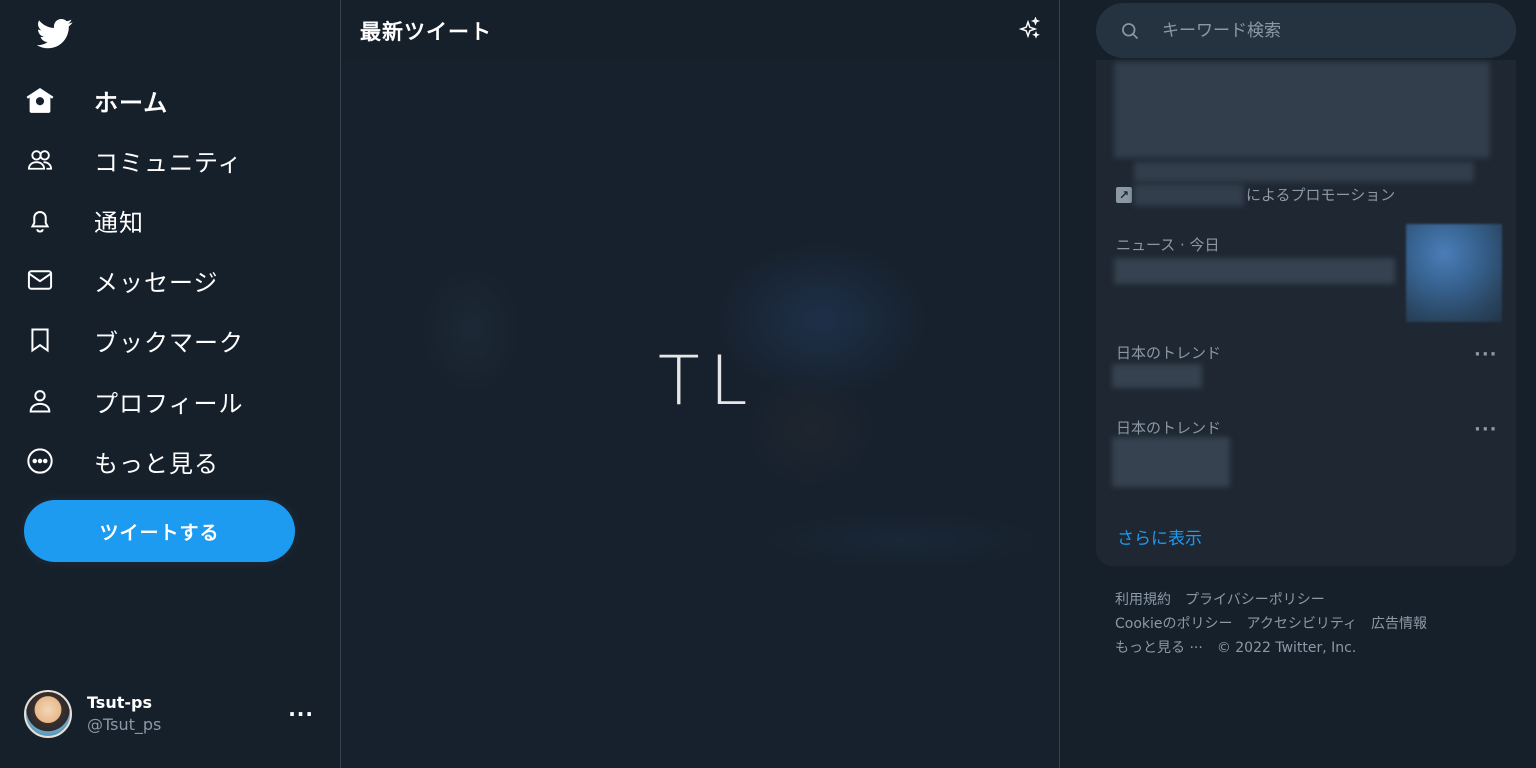 The width and height of the screenshot is (1536, 768). What do you see at coordinates (124, 724) in the screenshot?
I see `account-handle: @Tsut_ps` at bounding box center [124, 724].